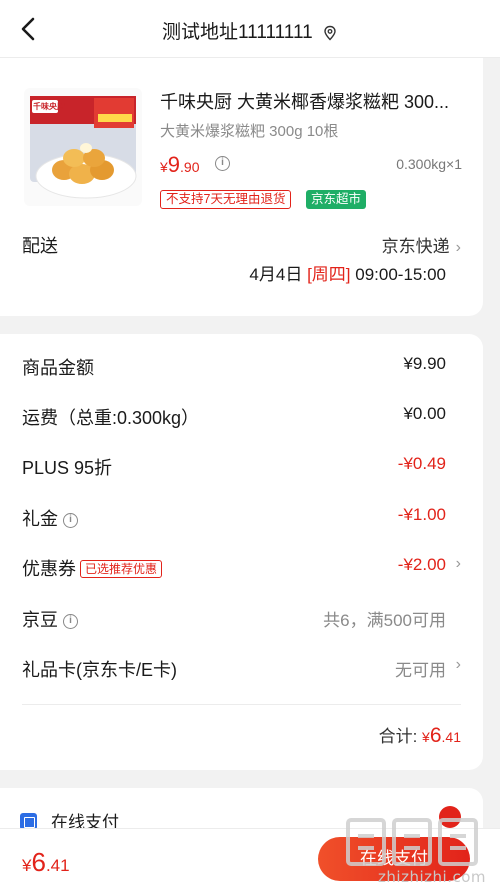 The width and height of the screenshot is (500, 894). Describe the element at coordinates (384, 620) in the screenshot. I see `summary-value: 共6，满500可用` at that location.